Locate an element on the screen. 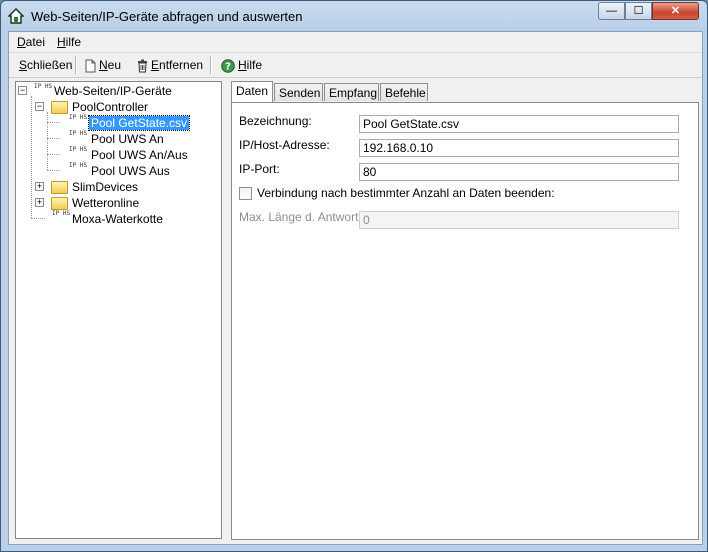 The width and height of the screenshot is (708, 552). tab-befehle: Befehle is located at coordinates (404, 92).